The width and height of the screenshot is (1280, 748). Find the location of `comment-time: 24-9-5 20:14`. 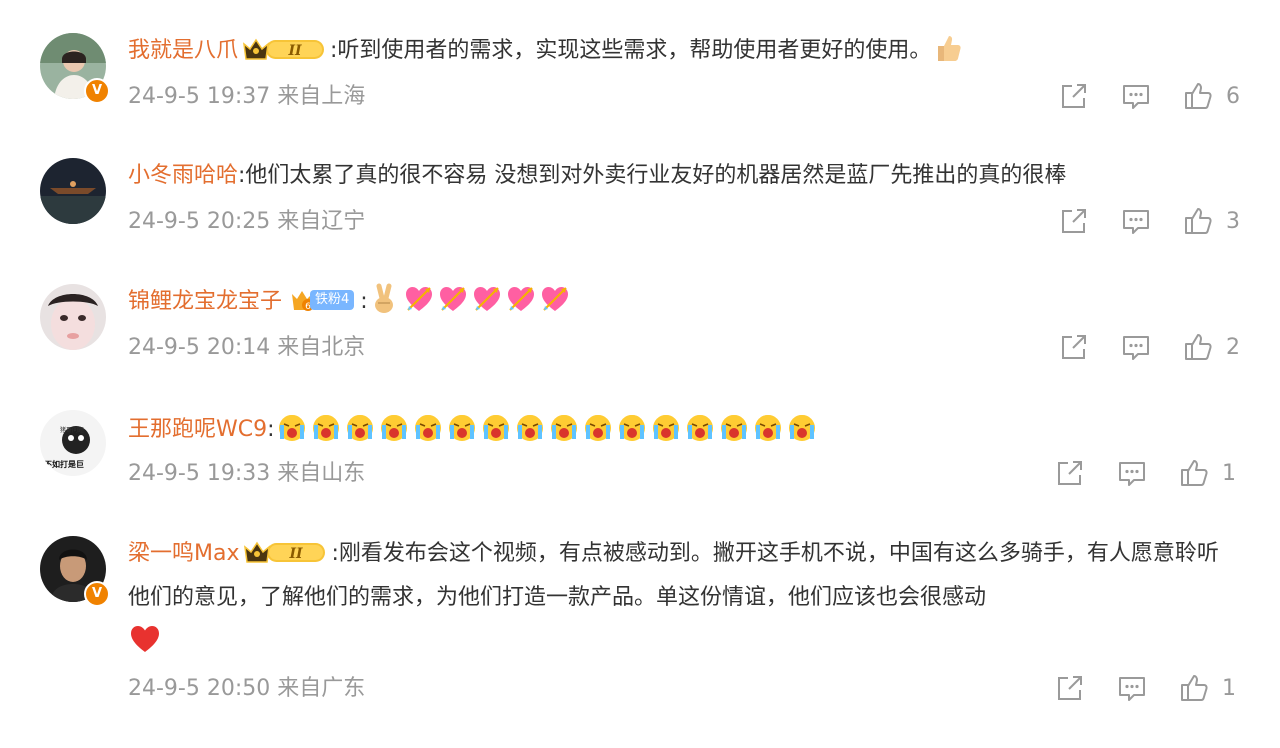

comment-time: 24-9-5 20:14 is located at coordinates (199, 347).